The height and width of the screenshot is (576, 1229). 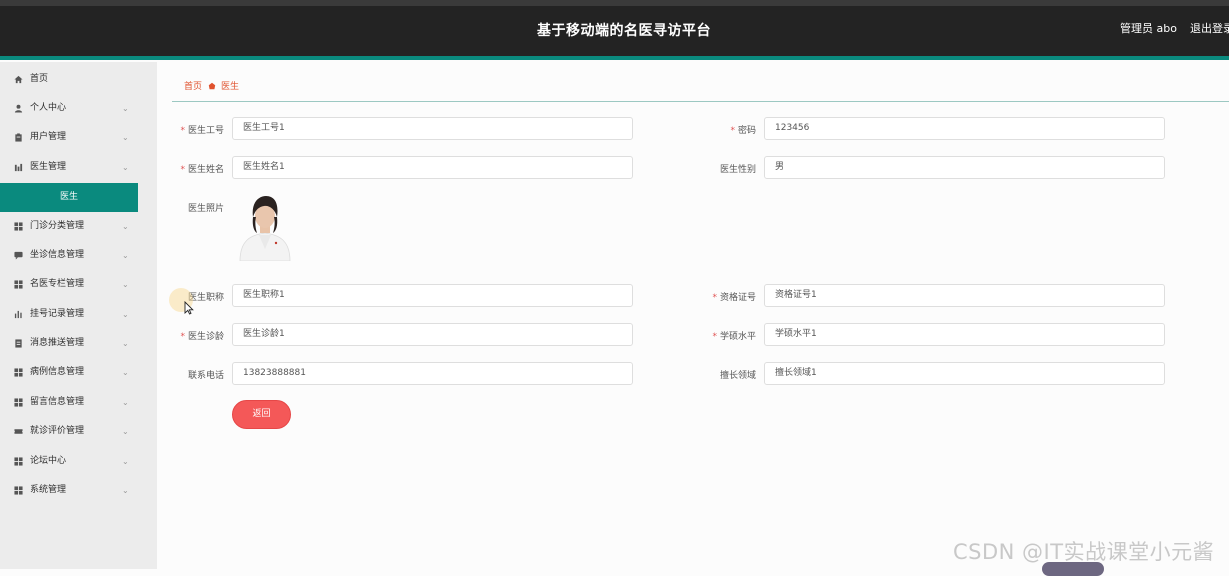 What do you see at coordinates (57, 343) in the screenshot?
I see `sidebar-item-label: 消息推送管理` at bounding box center [57, 343].